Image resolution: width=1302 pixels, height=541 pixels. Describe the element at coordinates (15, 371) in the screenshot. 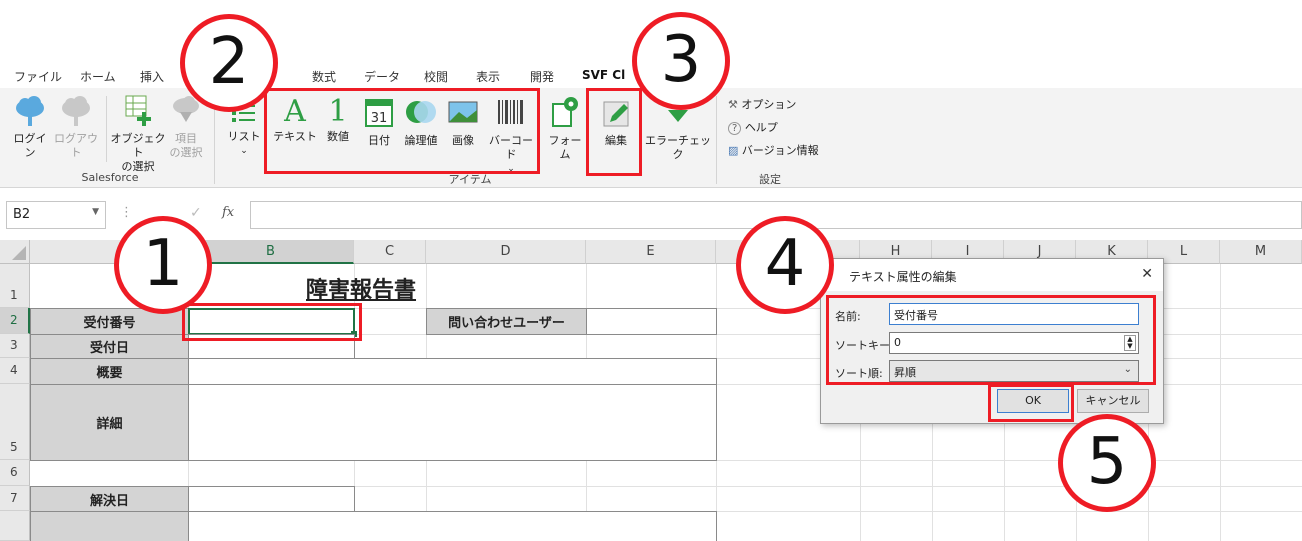

I see `row-header-4: 4` at that location.